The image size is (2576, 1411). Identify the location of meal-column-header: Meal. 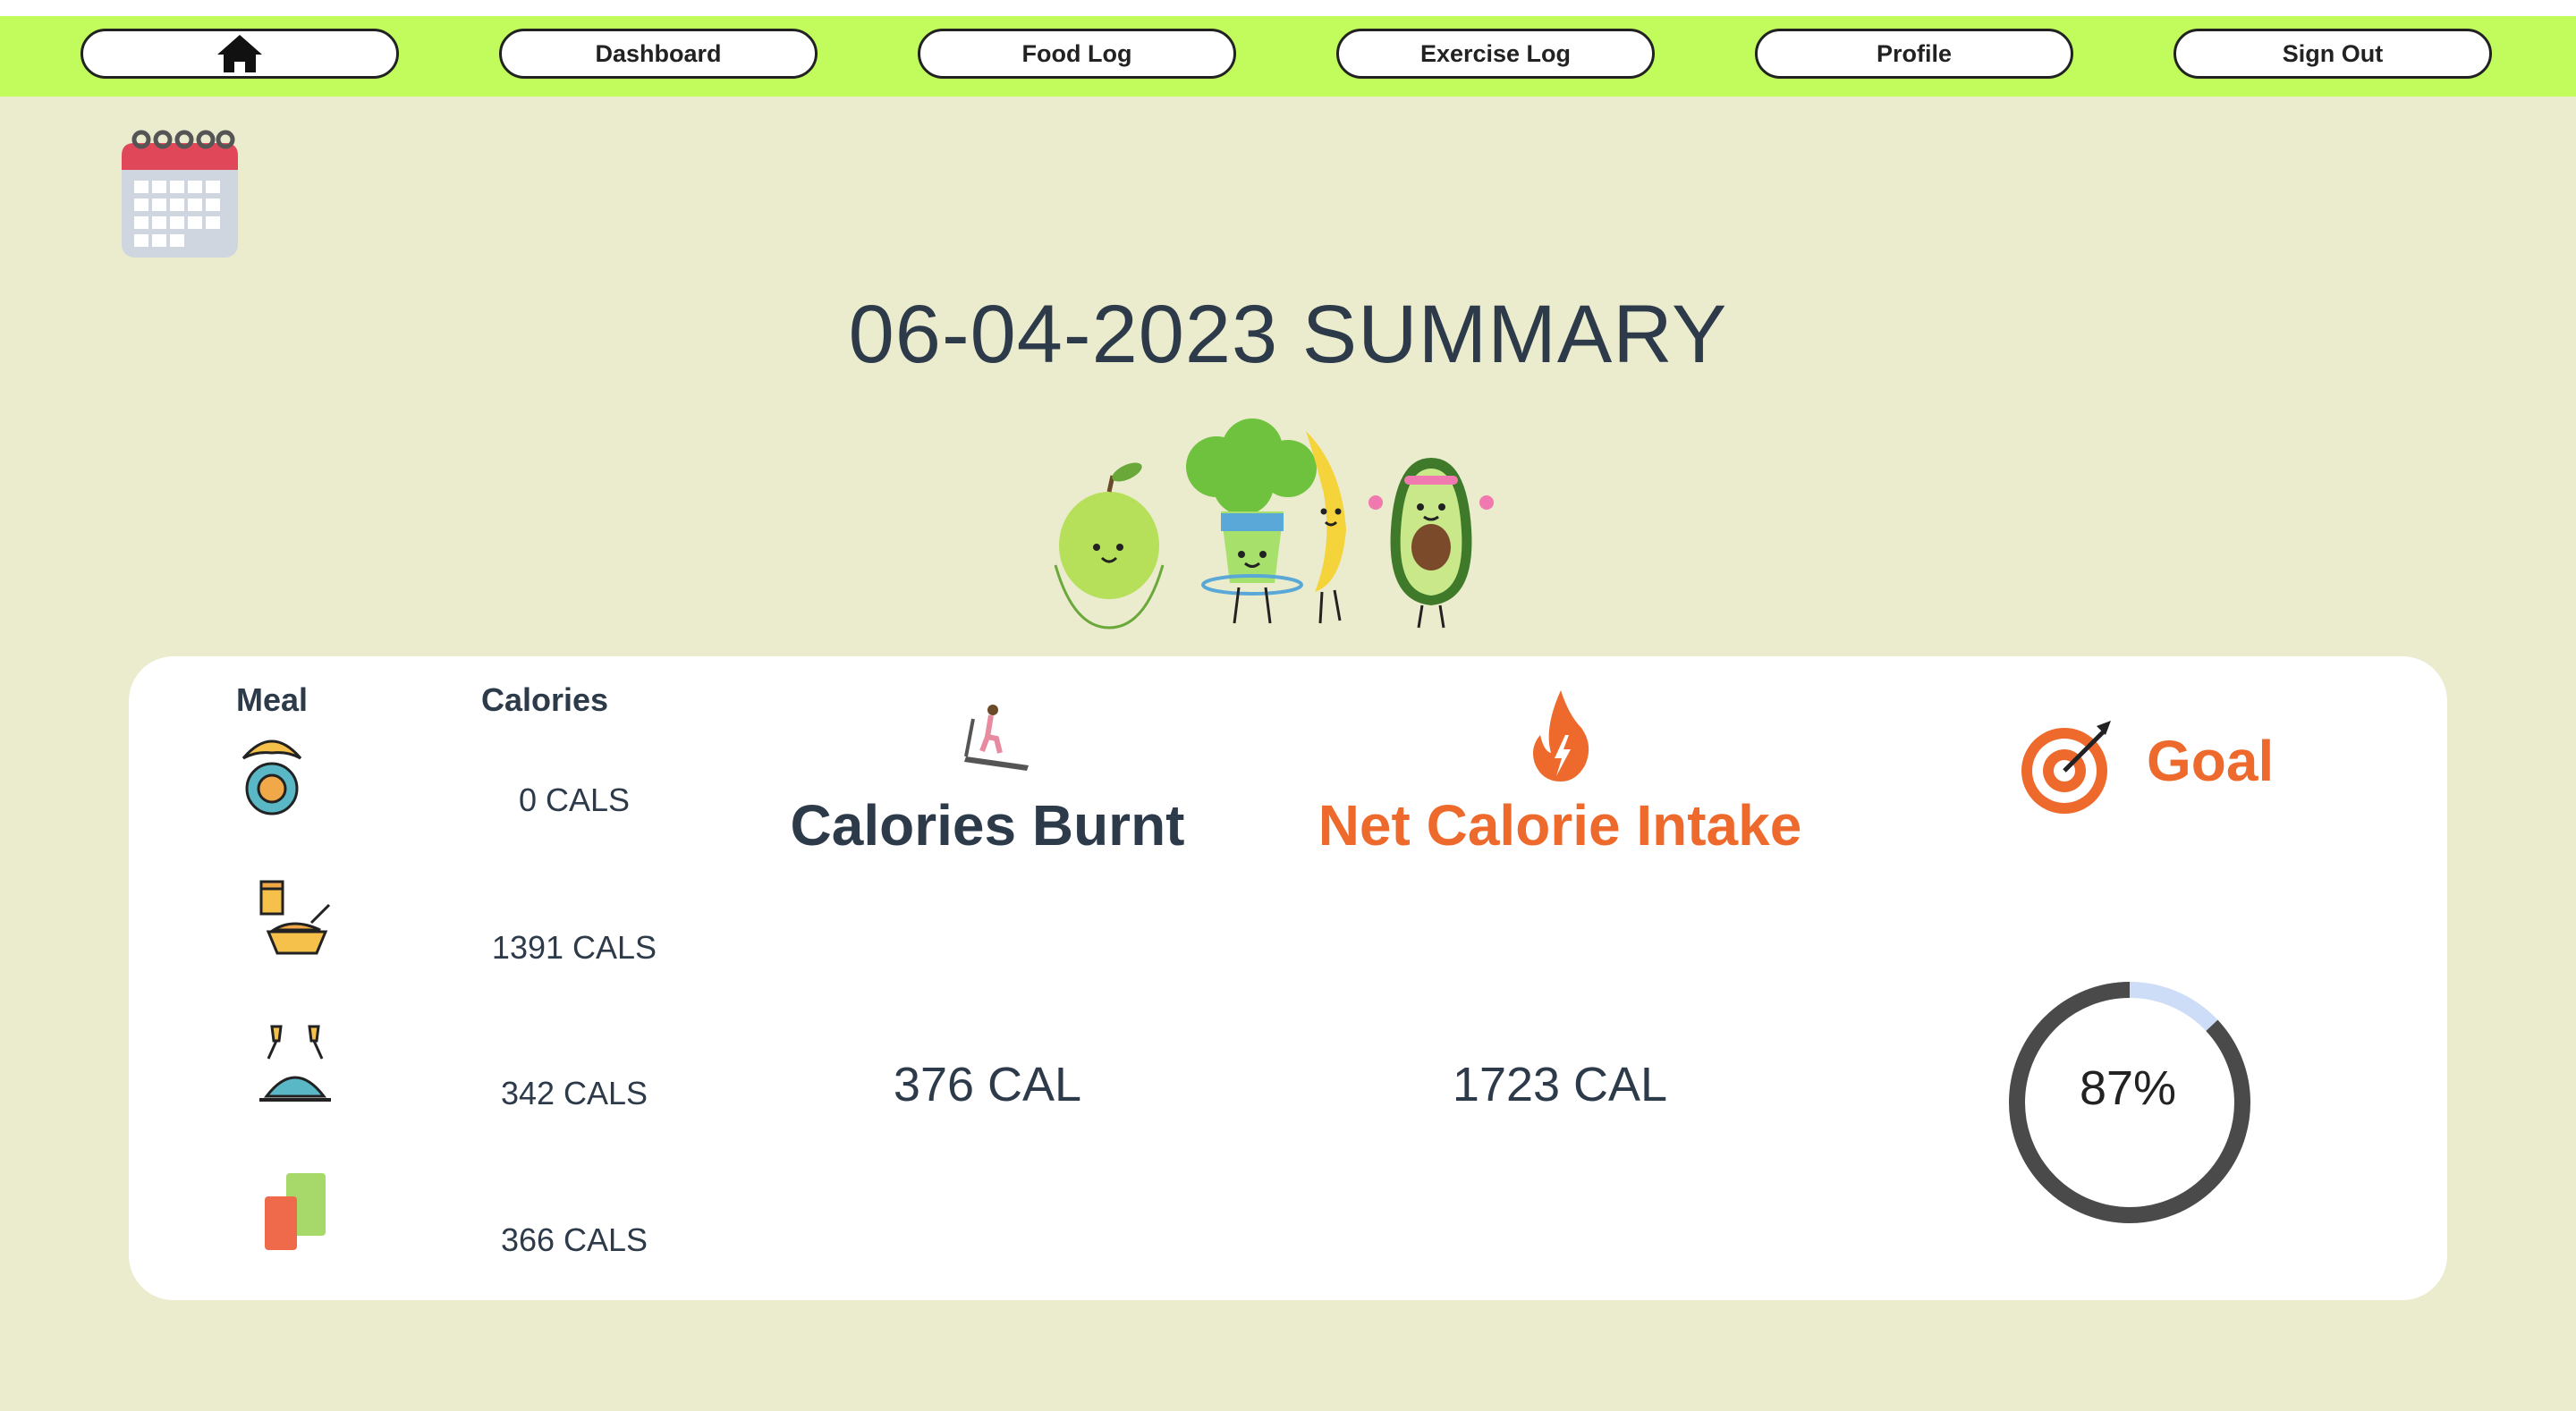
(272, 699).